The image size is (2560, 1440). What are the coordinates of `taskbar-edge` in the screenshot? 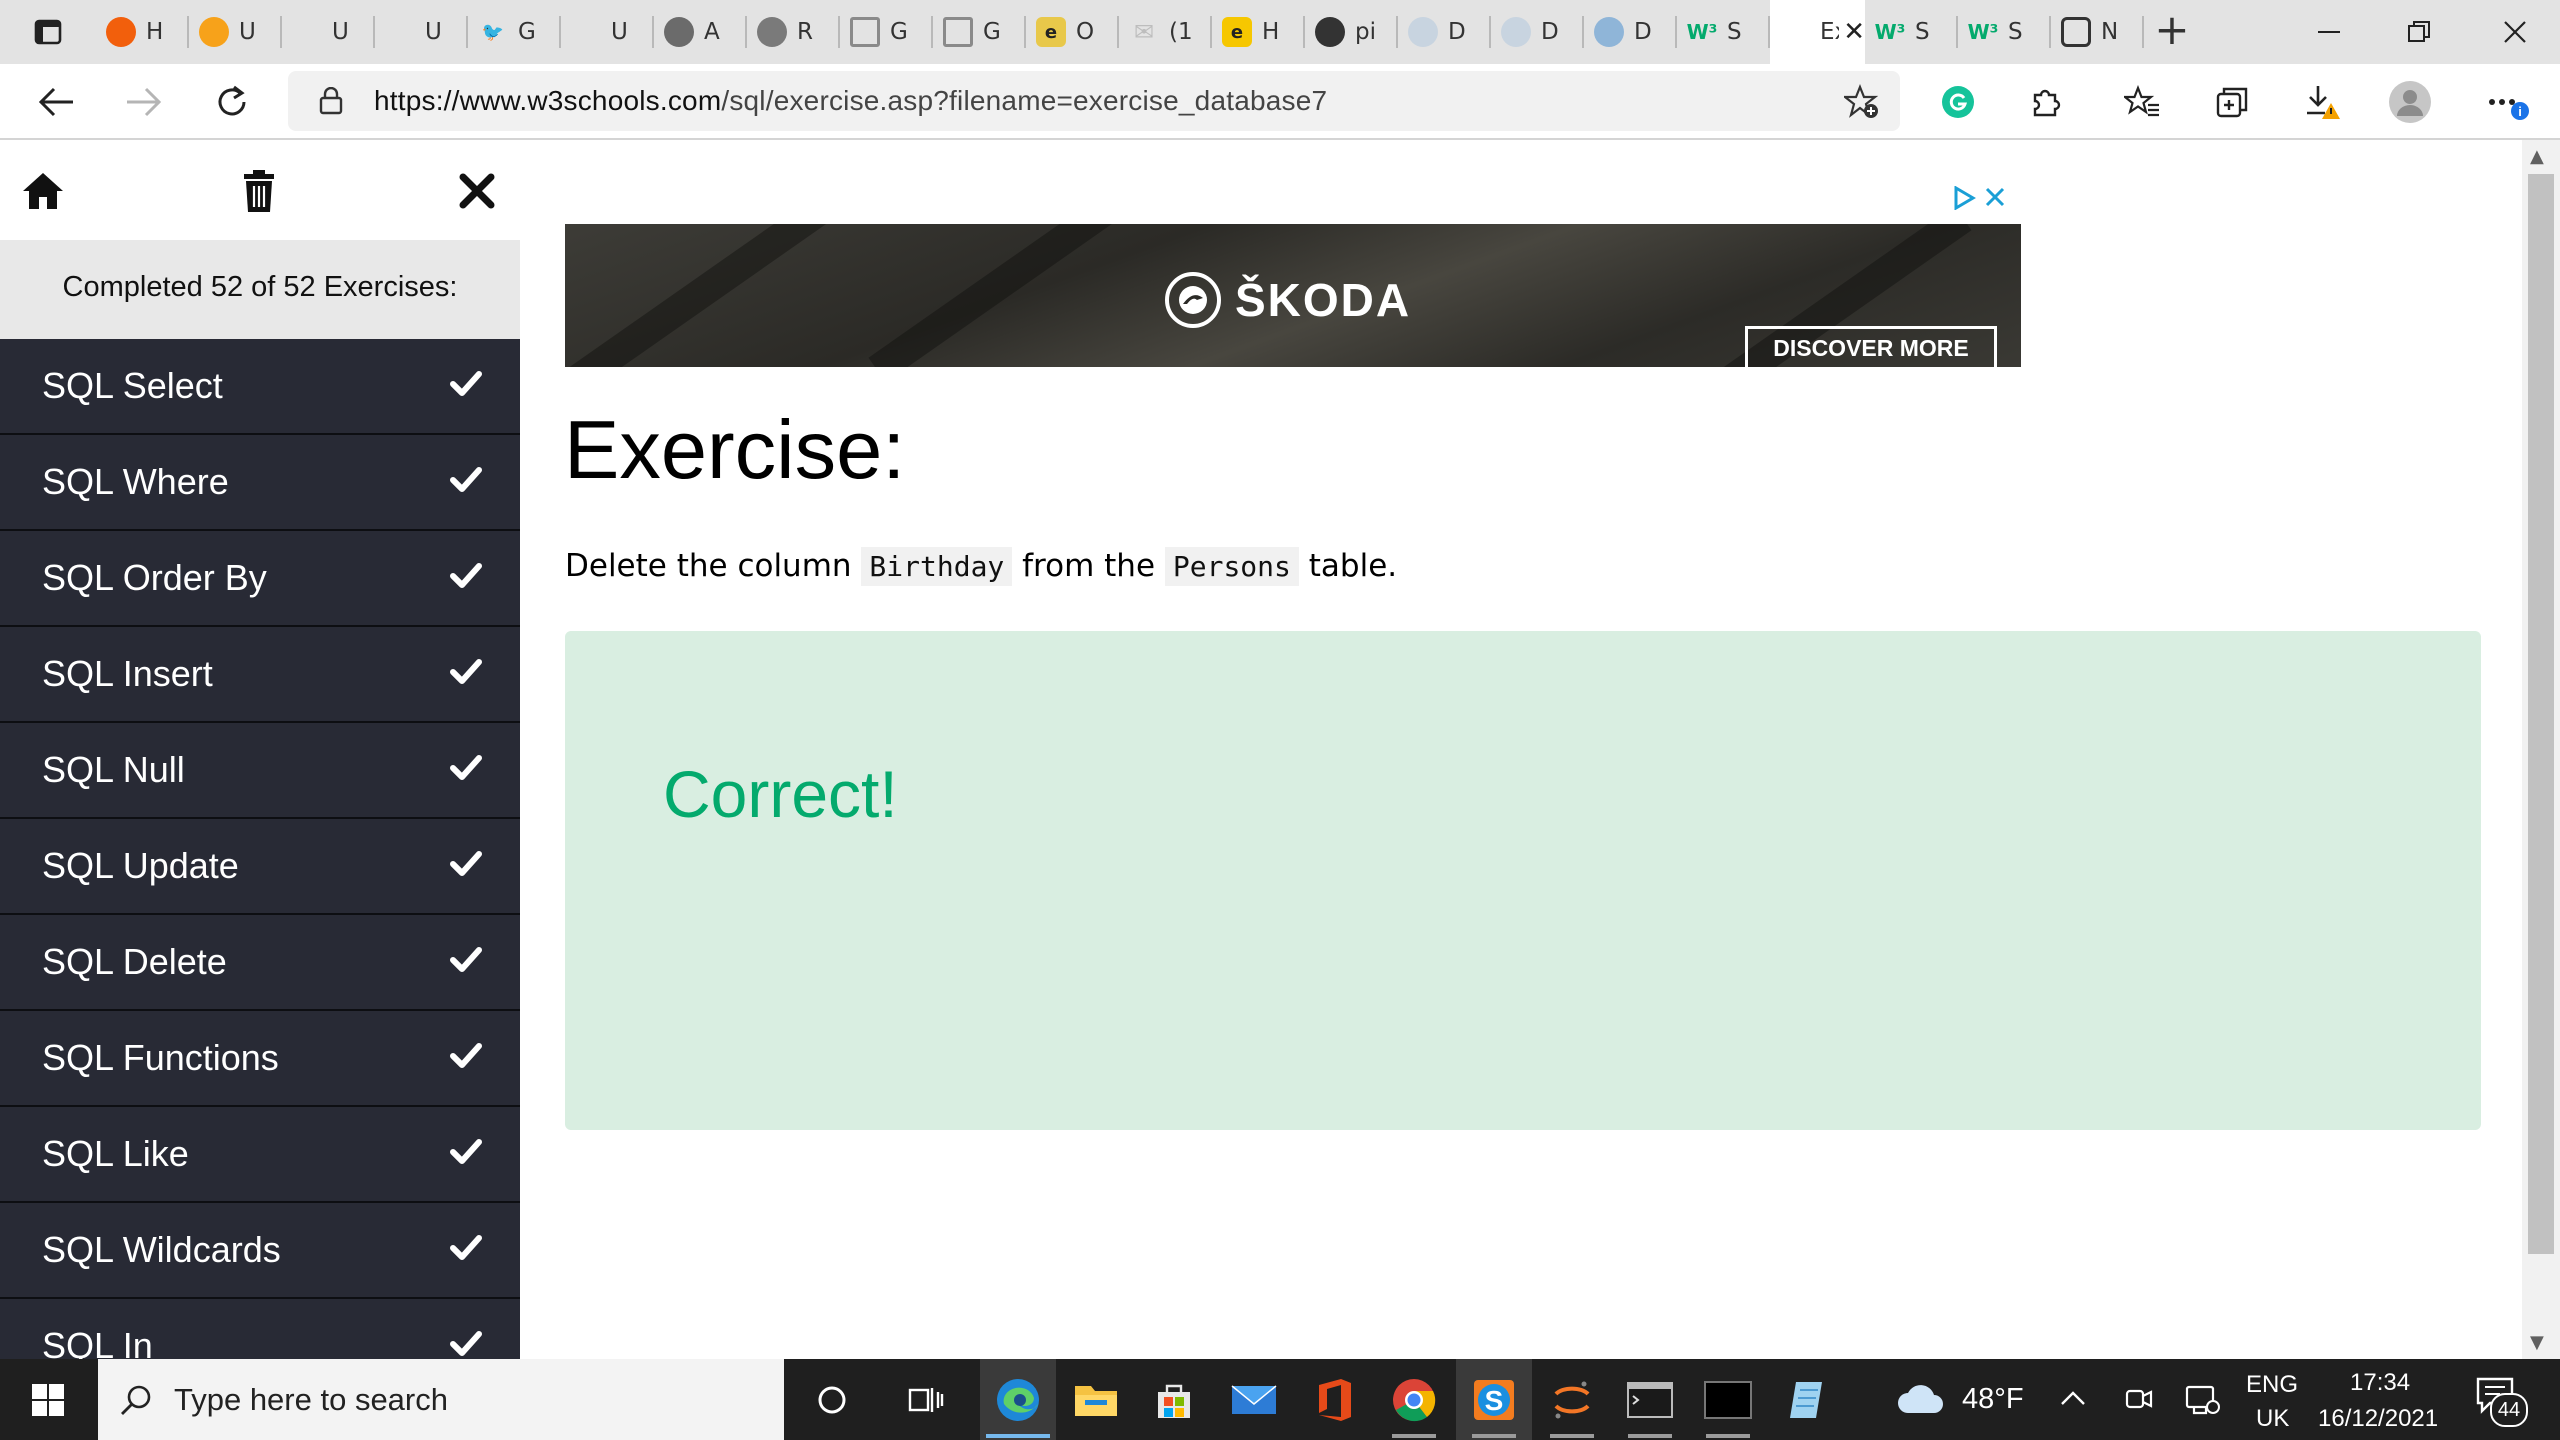 It's located at (1018, 1399).